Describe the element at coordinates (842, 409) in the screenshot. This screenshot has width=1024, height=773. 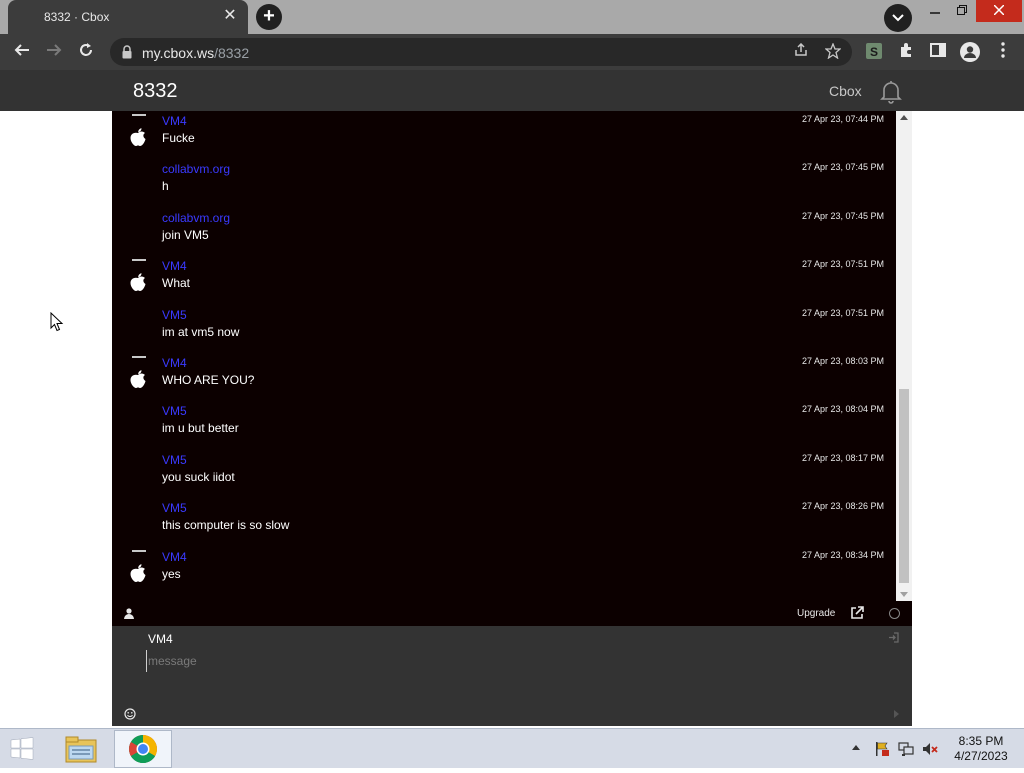
I see `message-timestamp: 27 Apr 23, 08:04 PM` at that location.